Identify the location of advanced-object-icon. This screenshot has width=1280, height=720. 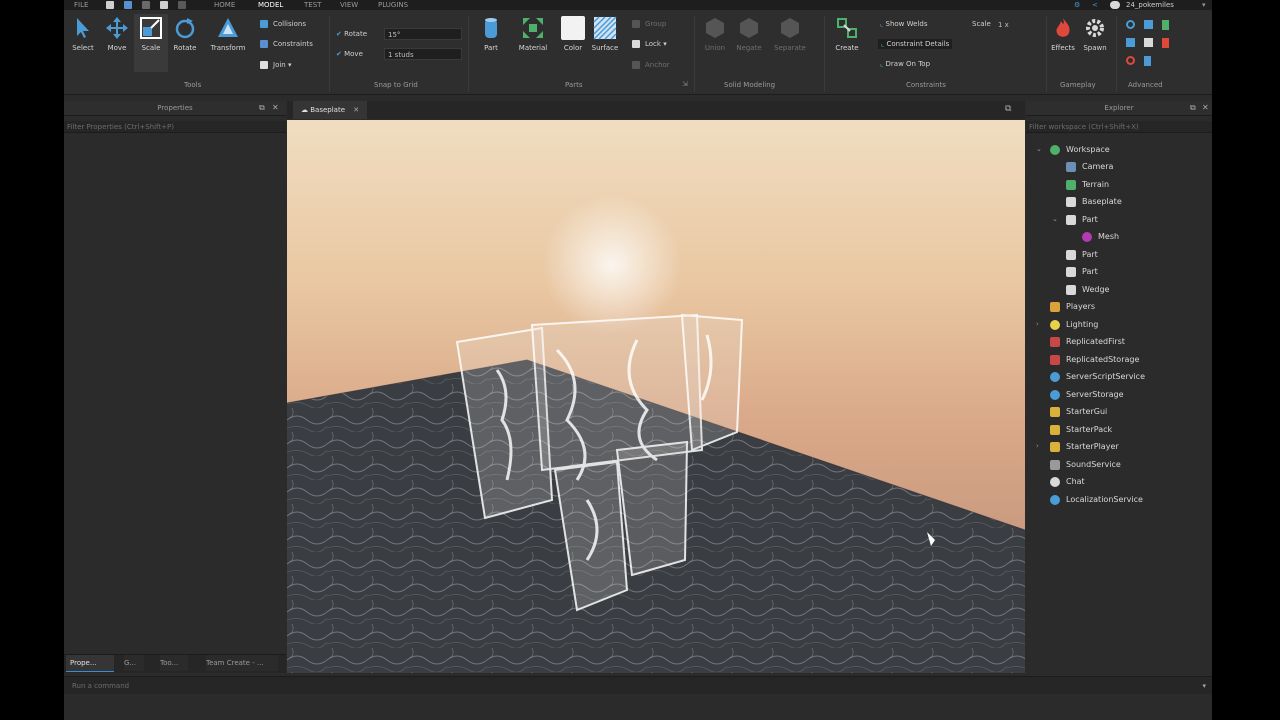
(1130, 24).